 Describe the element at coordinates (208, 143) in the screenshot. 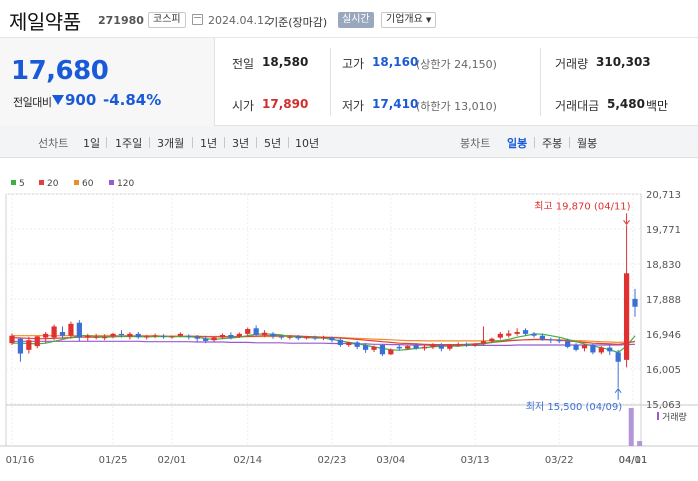

I see `period-1y: 1년` at that location.